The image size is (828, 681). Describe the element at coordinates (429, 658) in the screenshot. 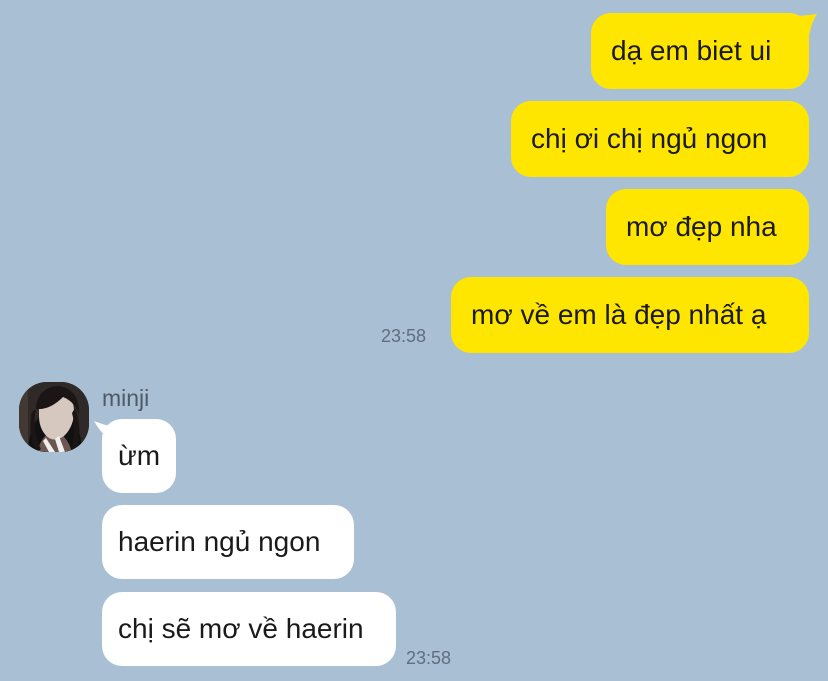

I see `incoming-timestamp: 23:58` at that location.